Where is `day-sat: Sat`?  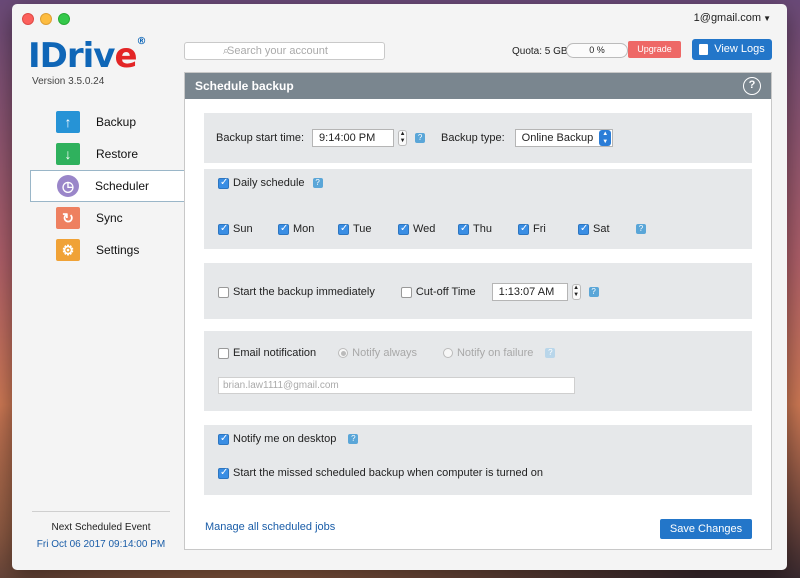
day-sat: Sat is located at coordinates (603, 229).